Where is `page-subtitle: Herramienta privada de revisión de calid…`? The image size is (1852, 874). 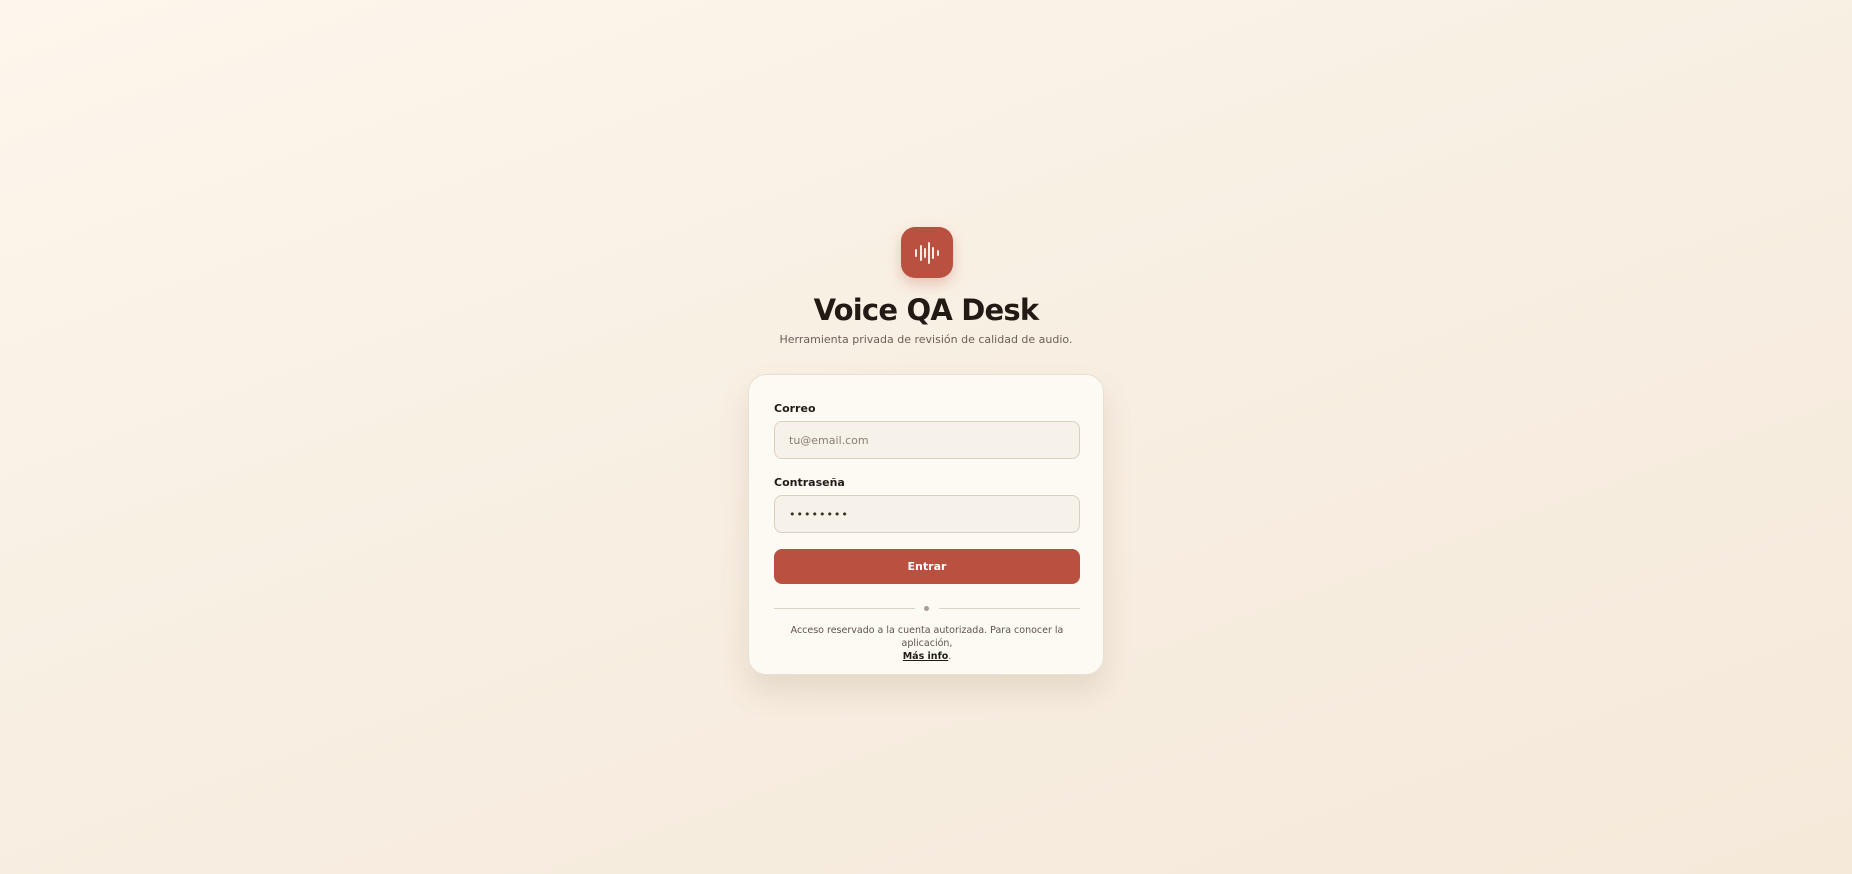
page-subtitle: Herramienta privada de revisión de calid… is located at coordinates (926, 339).